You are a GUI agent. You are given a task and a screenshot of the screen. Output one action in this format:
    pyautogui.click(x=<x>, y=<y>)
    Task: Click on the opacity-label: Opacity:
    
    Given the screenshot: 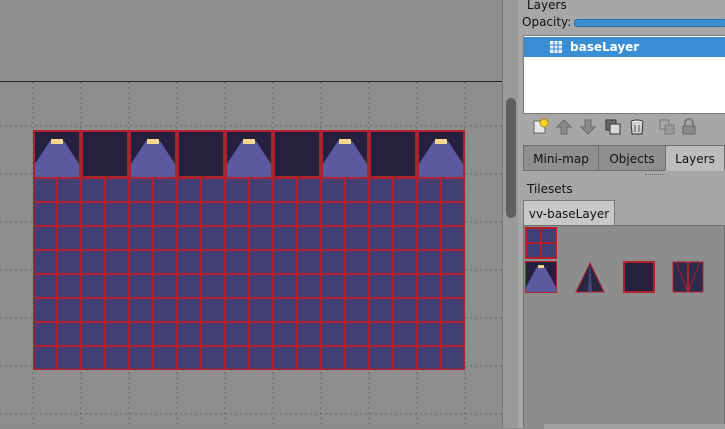 What is the action you would take?
    pyautogui.click(x=547, y=22)
    